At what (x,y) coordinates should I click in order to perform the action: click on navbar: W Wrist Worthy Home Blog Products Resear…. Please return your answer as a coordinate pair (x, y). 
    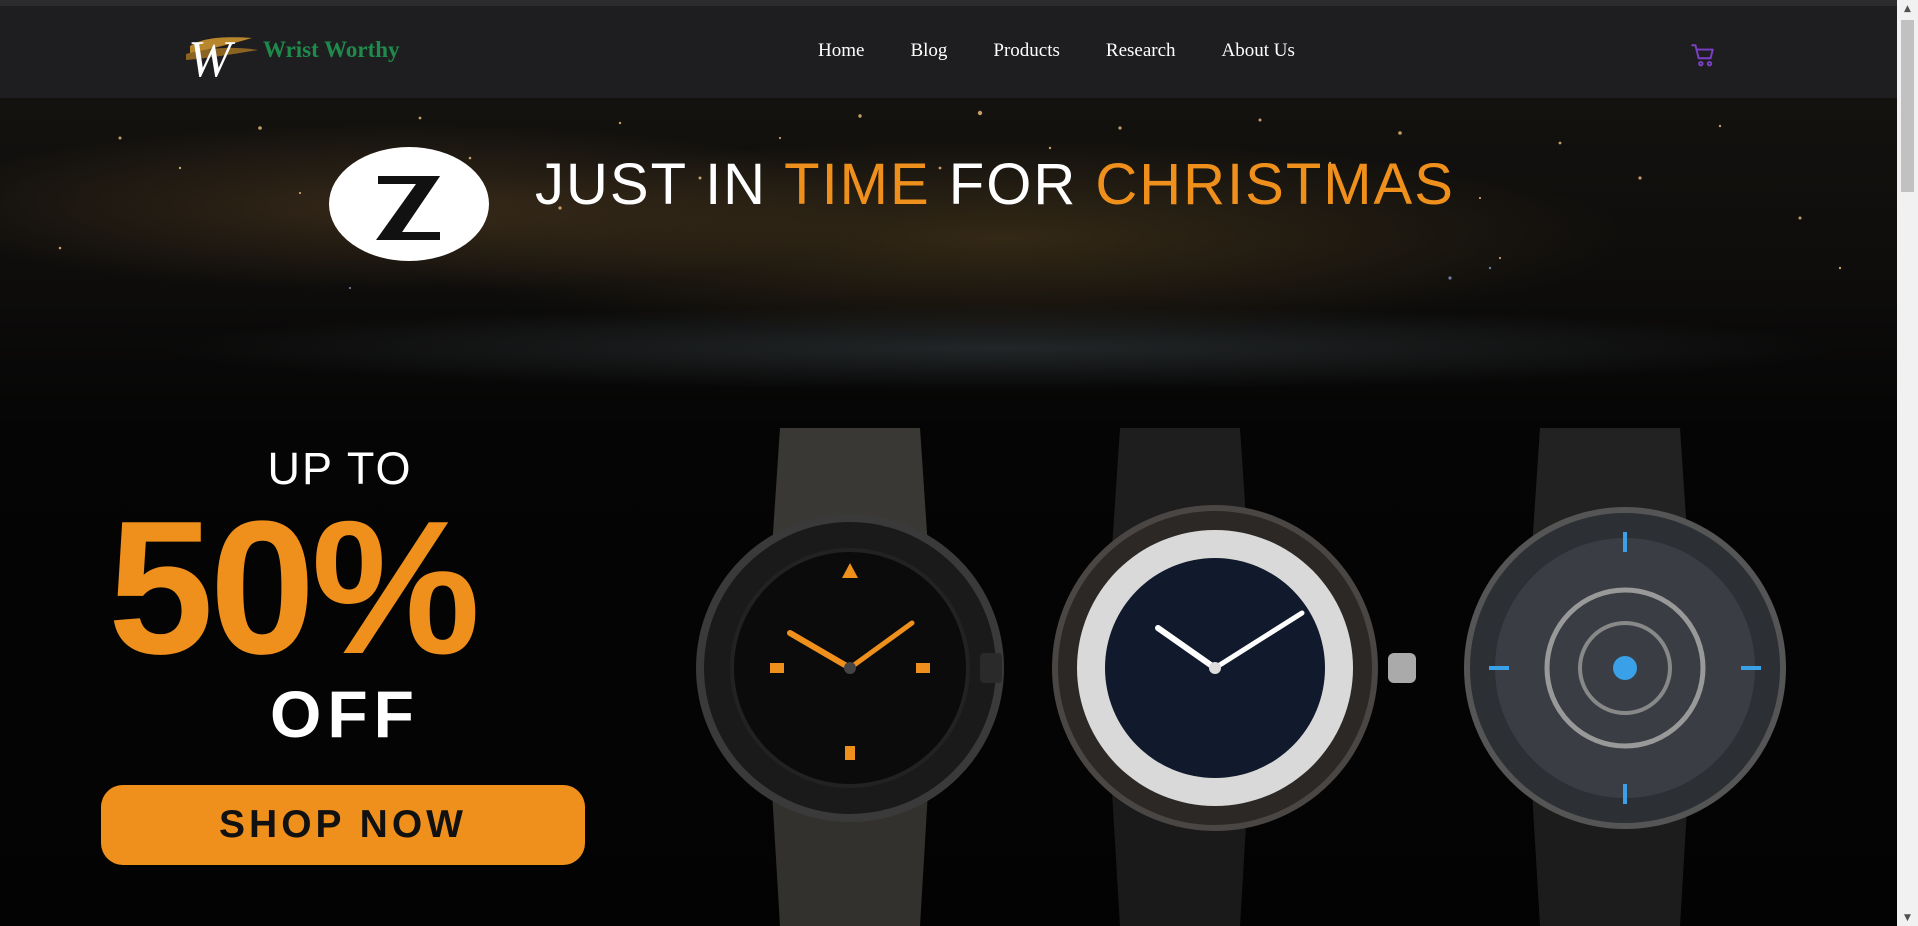
    Looking at the image, I should click on (948, 52).